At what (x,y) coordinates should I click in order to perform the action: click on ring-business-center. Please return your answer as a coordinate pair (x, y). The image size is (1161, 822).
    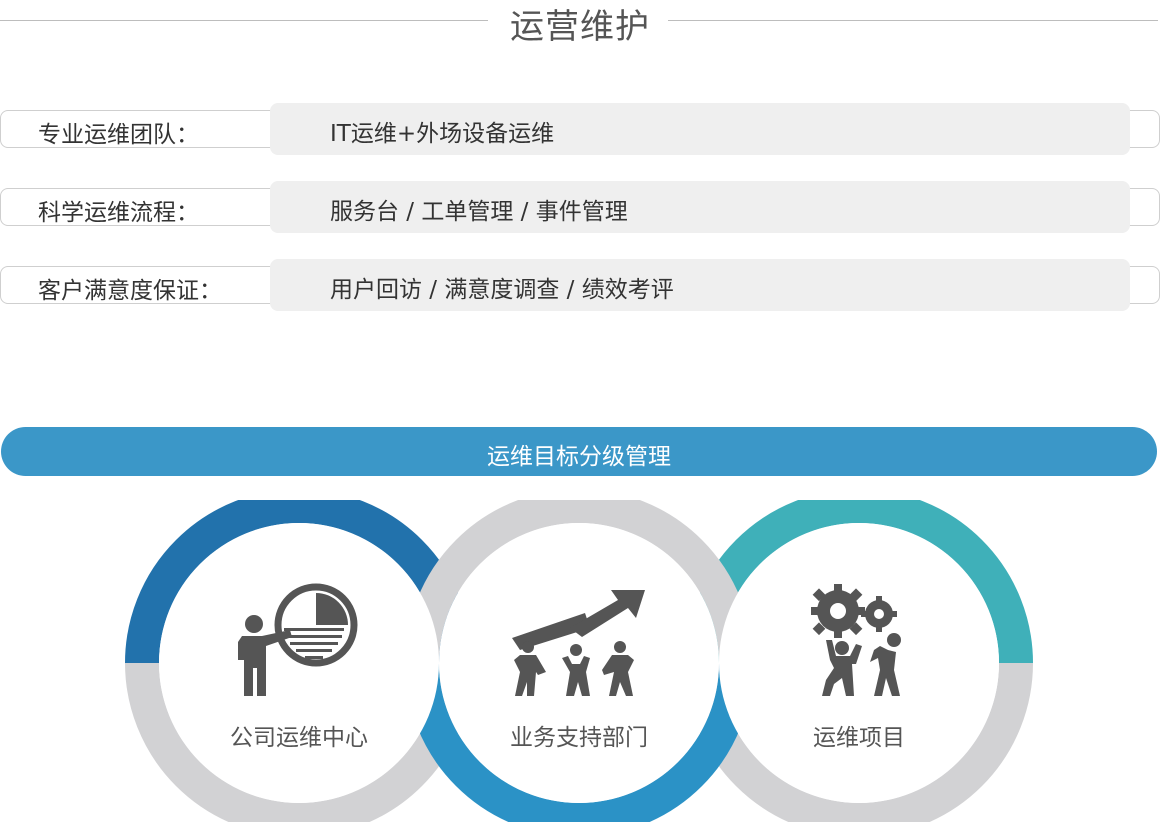
    Looking at the image, I should click on (579, 663).